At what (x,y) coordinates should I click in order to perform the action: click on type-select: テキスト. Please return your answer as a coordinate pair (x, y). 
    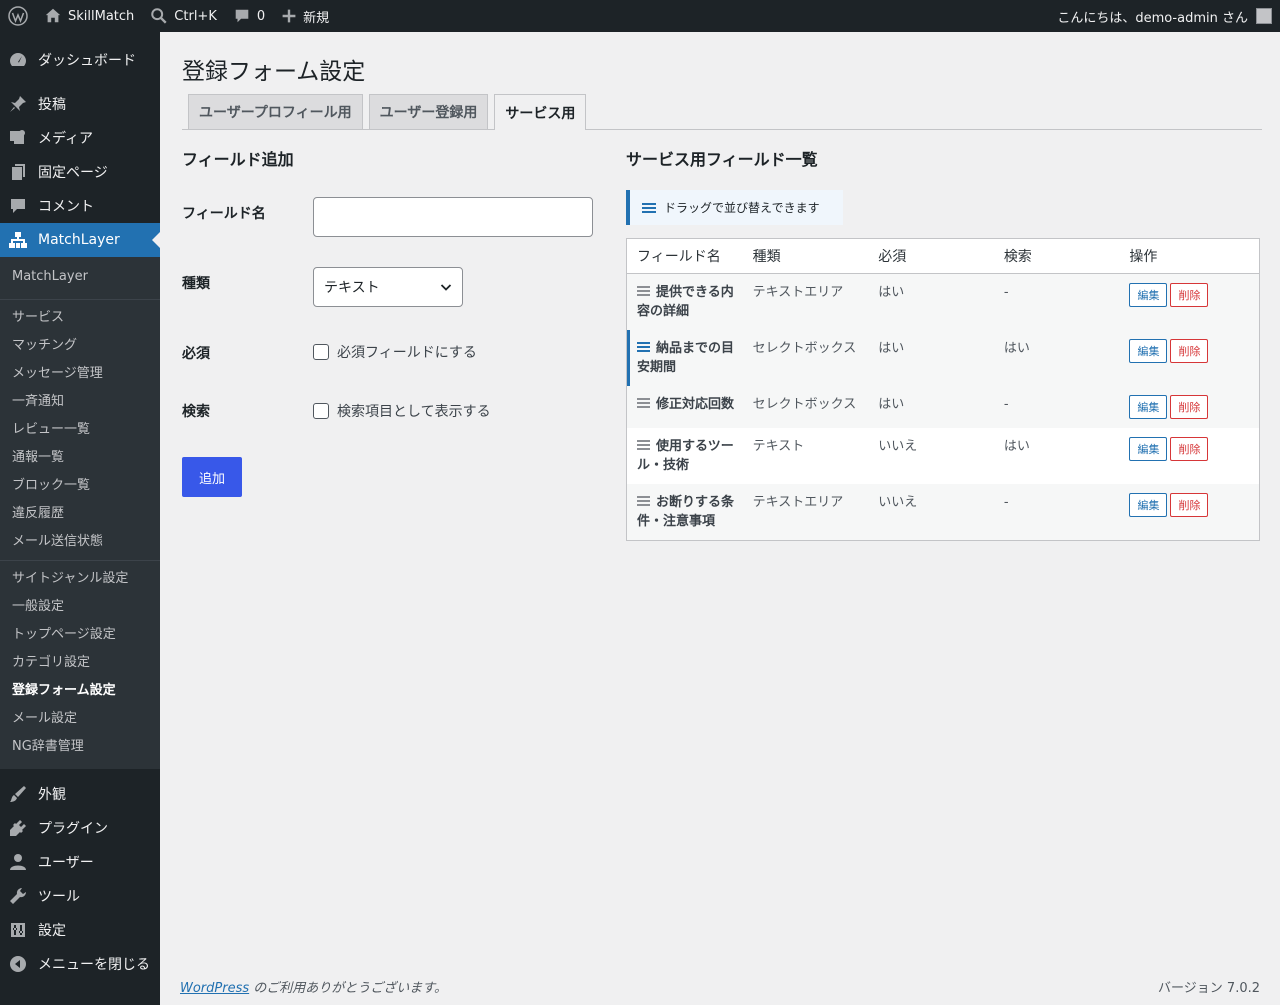
    Looking at the image, I should click on (388, 287).